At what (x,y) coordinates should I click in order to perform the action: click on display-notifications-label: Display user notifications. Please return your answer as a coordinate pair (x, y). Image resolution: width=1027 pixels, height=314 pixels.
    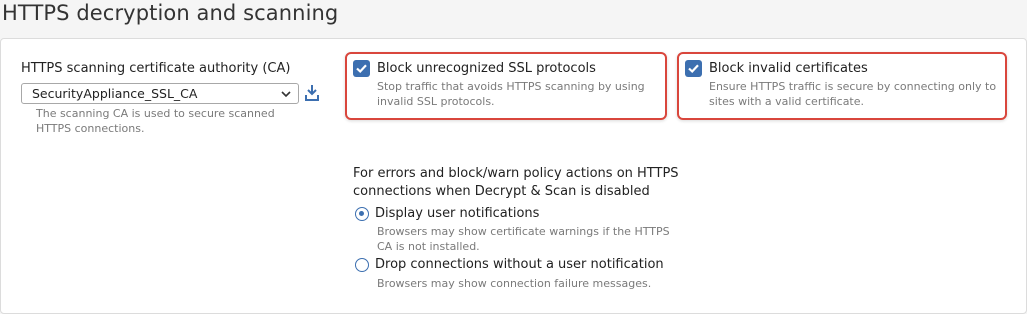
    Looking at the image, I should click on (457, 213).